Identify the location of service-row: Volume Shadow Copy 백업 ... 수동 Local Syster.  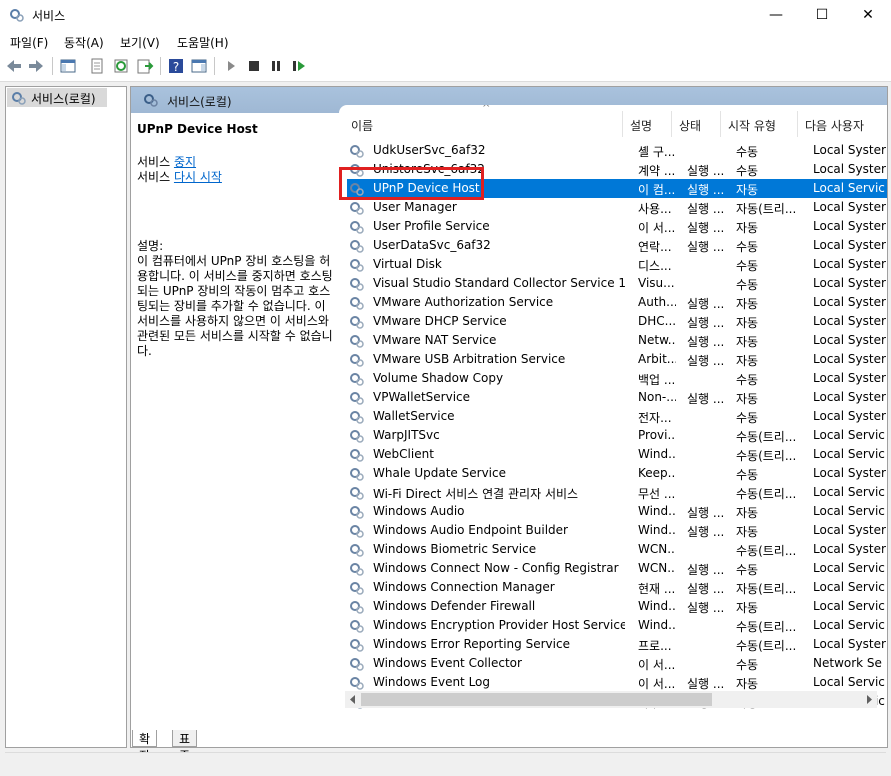
(617, 378).